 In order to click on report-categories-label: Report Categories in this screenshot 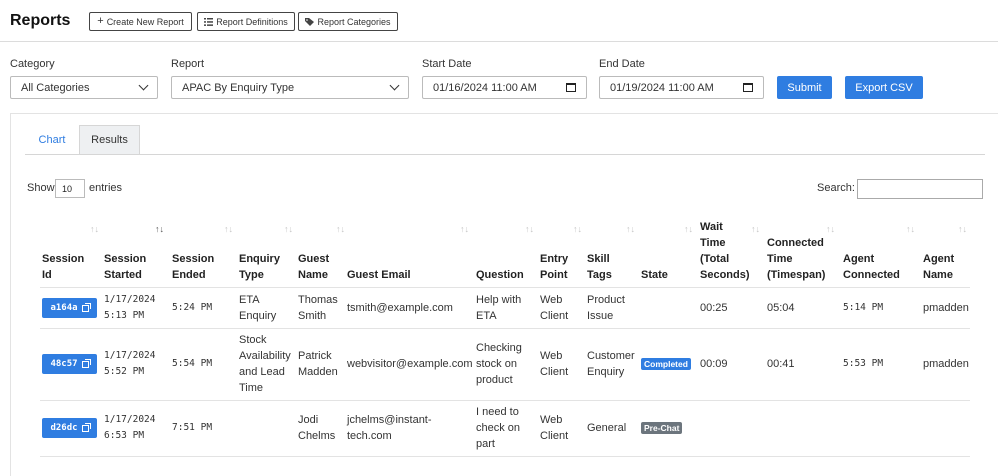, I will do `click(354, 21)`.